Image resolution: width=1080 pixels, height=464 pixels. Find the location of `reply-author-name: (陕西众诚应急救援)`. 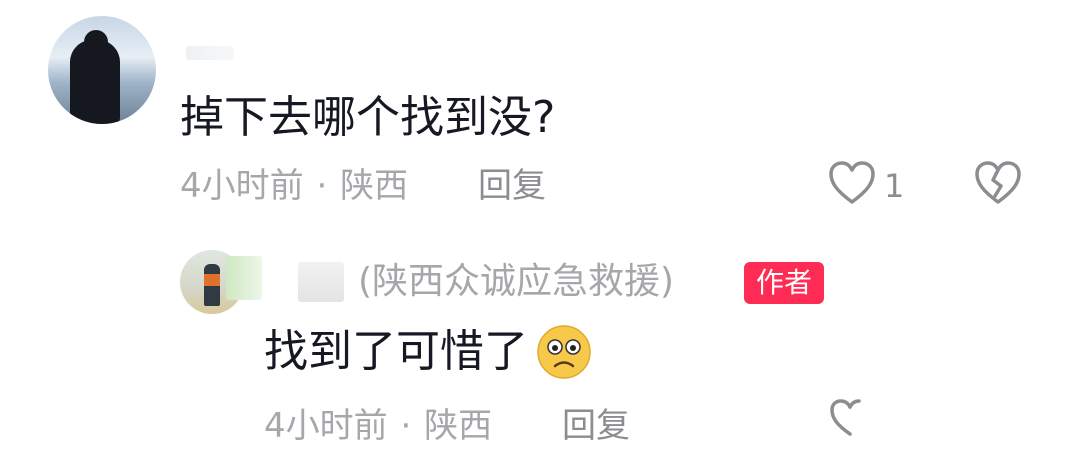

reply-author-name: (陕西众诚应急救援) is located at coordinates (516, 282).